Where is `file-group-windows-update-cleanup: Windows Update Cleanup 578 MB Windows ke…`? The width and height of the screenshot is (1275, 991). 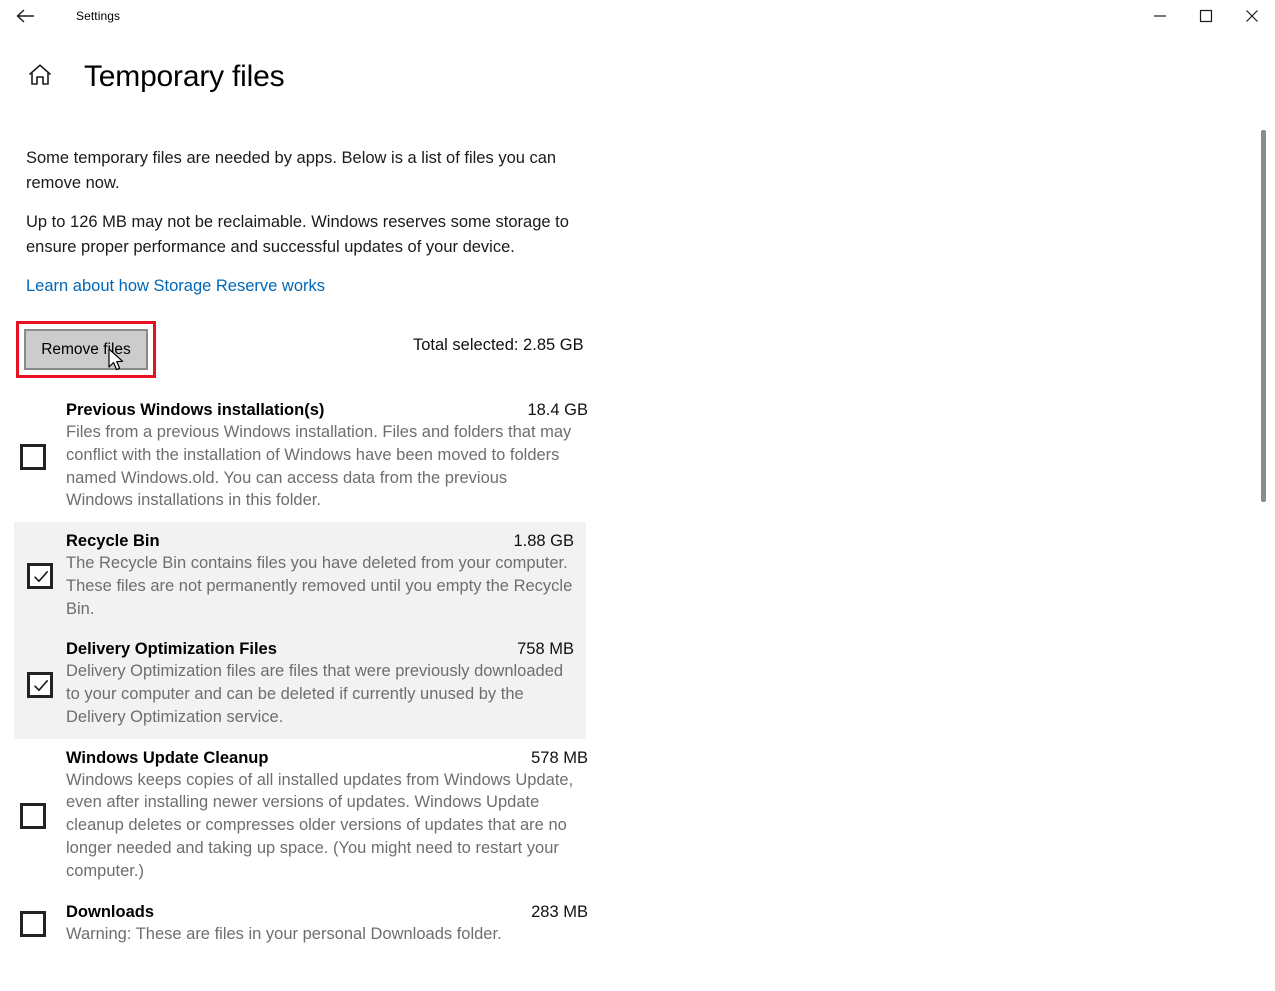
file-group-windows-update-cleanup: Windows Update Cleanup 578 MB Windows ke… is located at coordinates (300, 816).